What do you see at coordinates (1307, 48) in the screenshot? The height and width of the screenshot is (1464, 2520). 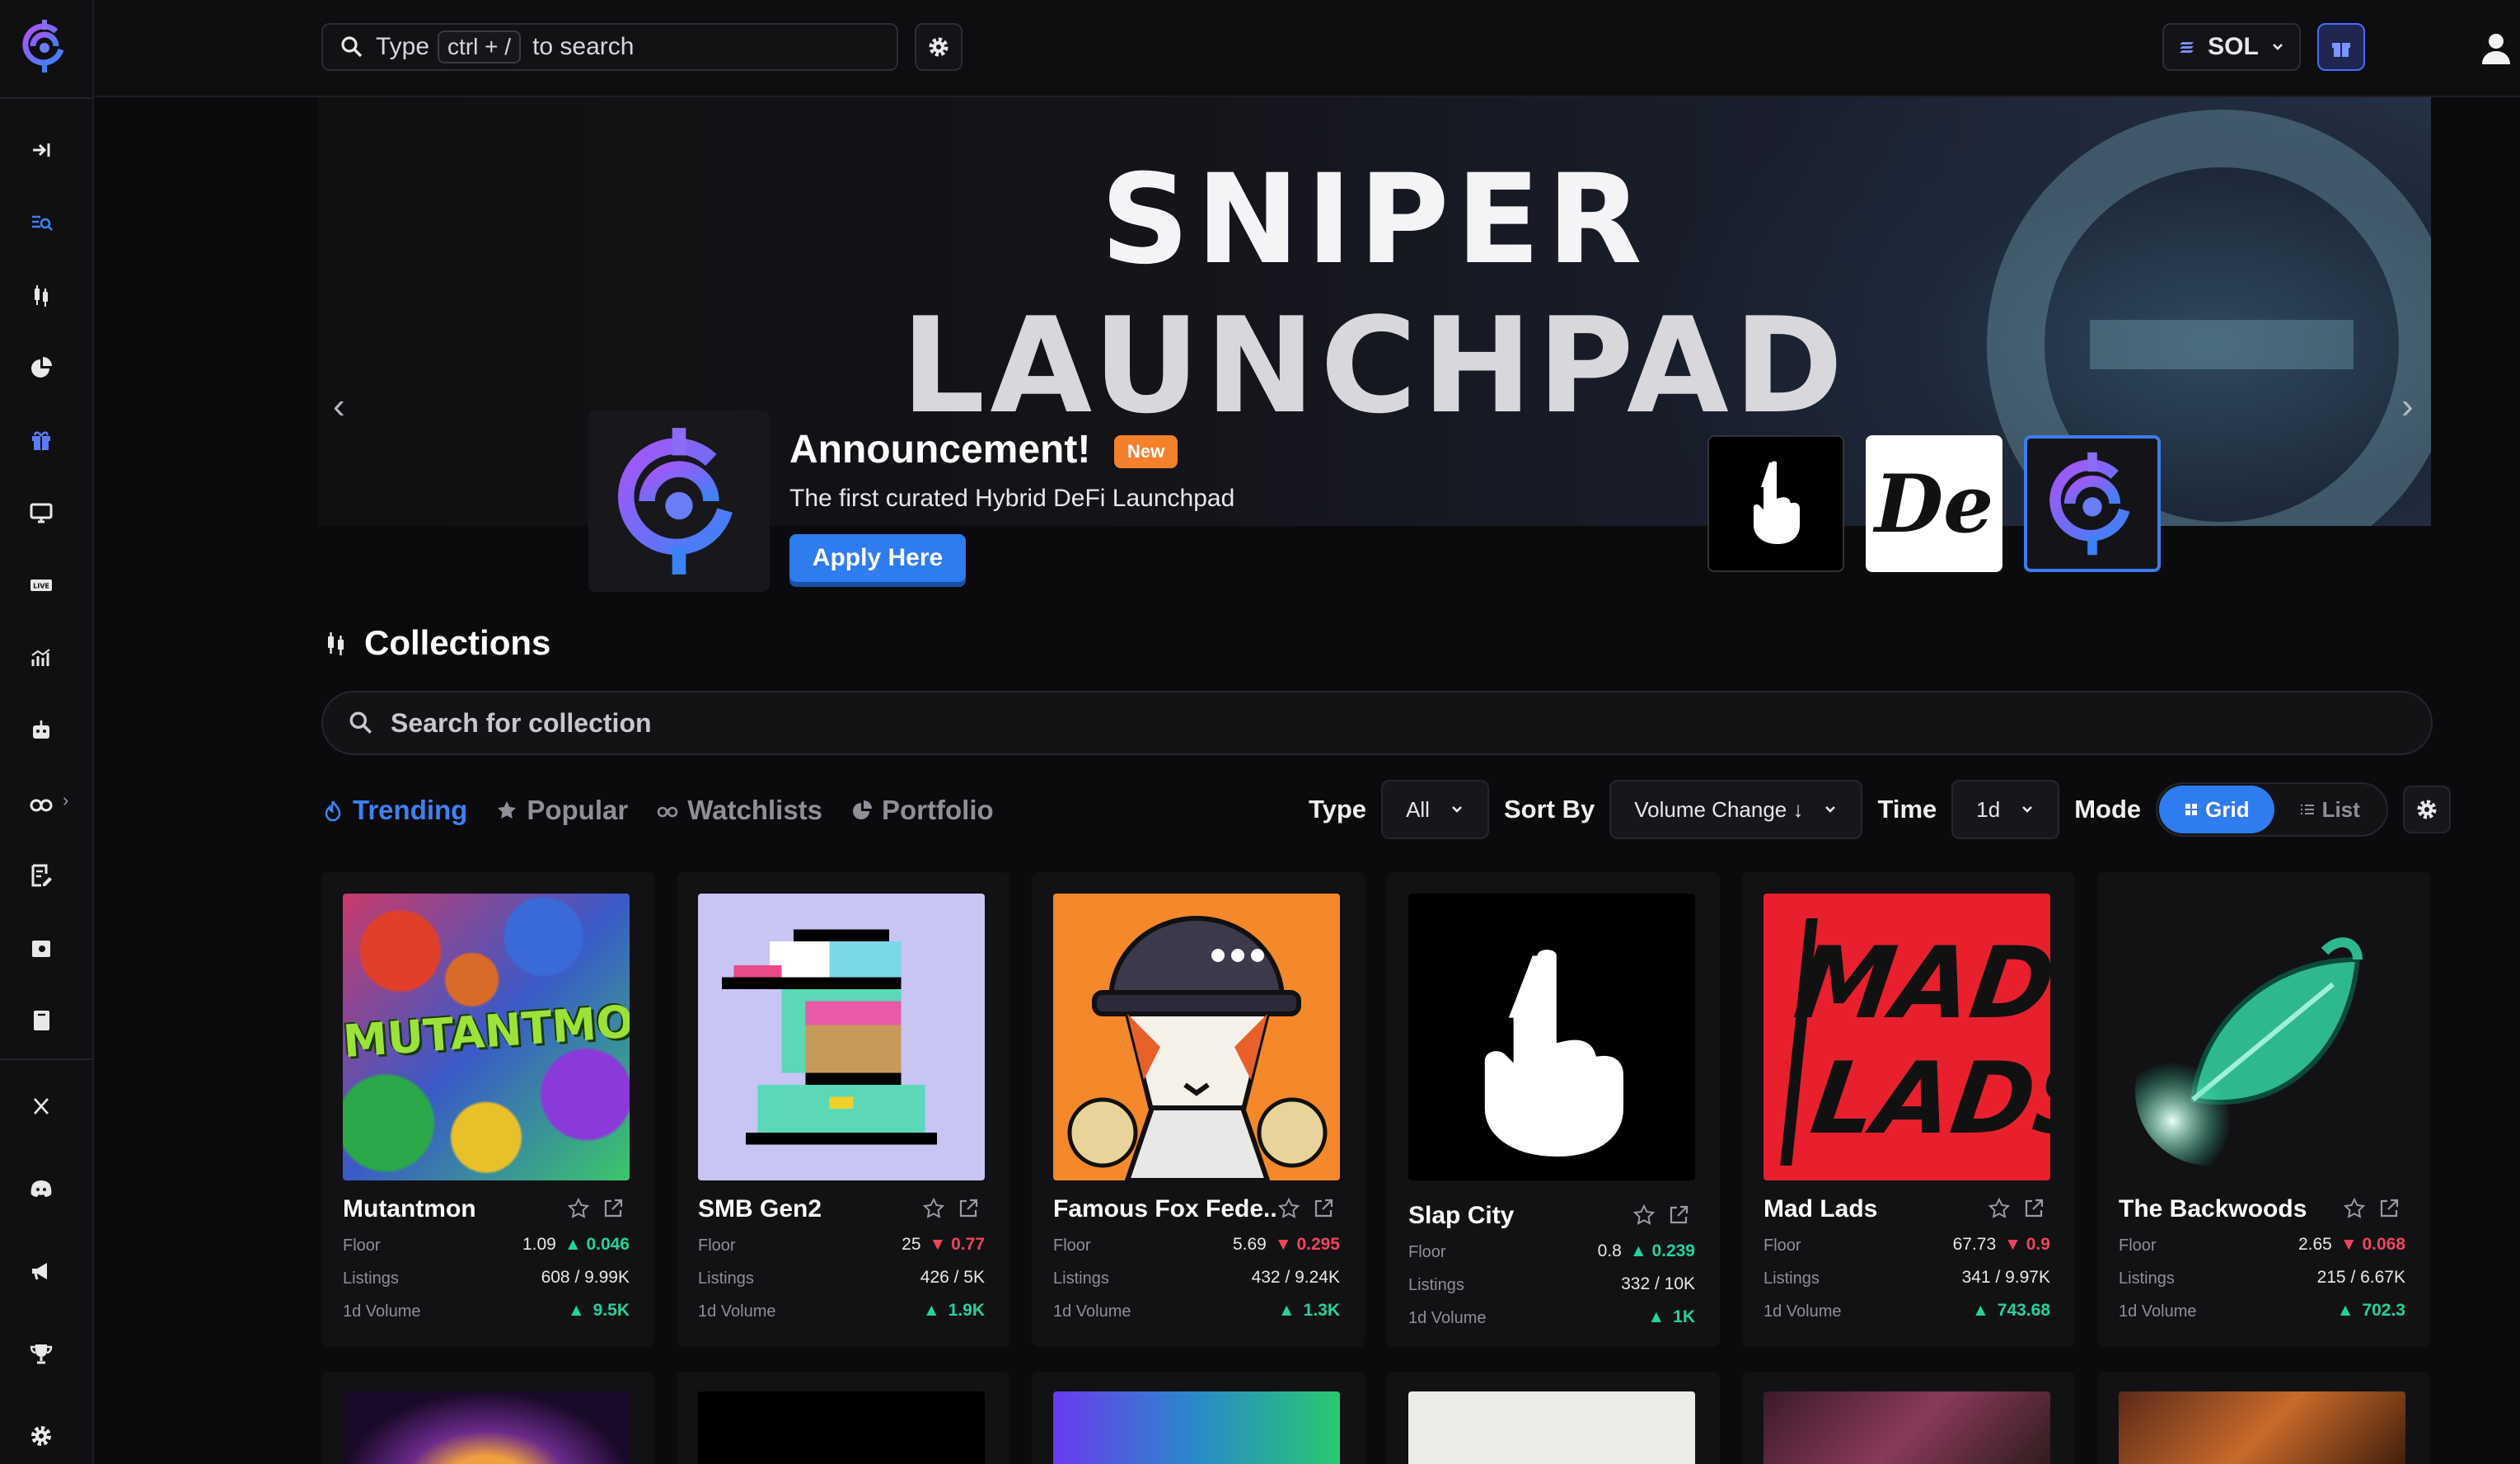 I see `topbar: Type ctrl + / to search SOL` at bounding box center [1307, 48].